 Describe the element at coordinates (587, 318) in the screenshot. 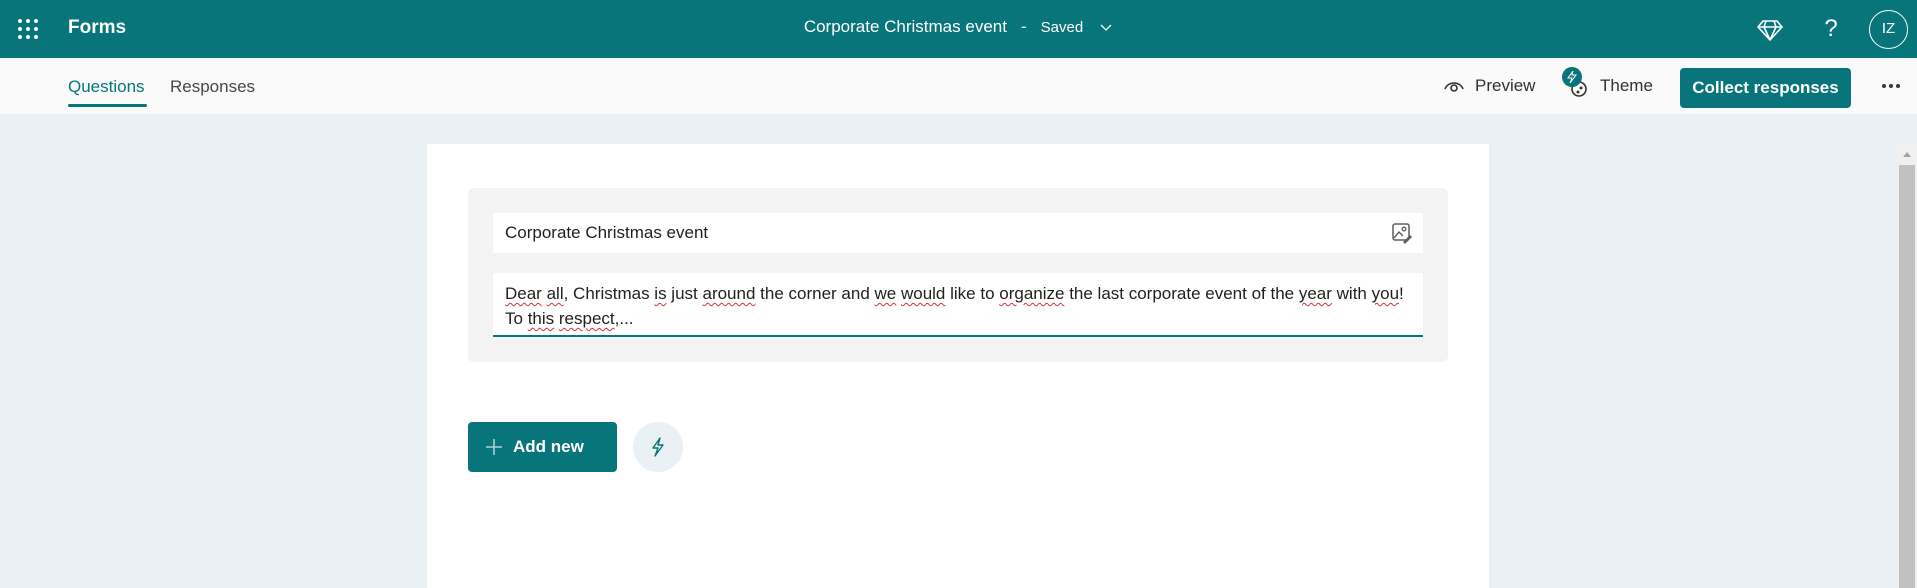

I see `spellcheck-flagged-word: respect` at that location.